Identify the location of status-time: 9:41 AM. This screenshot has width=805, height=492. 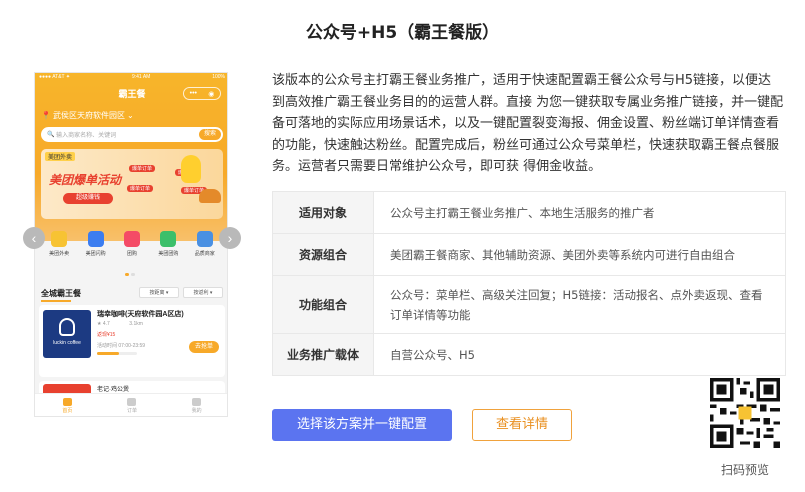
(141, 77).